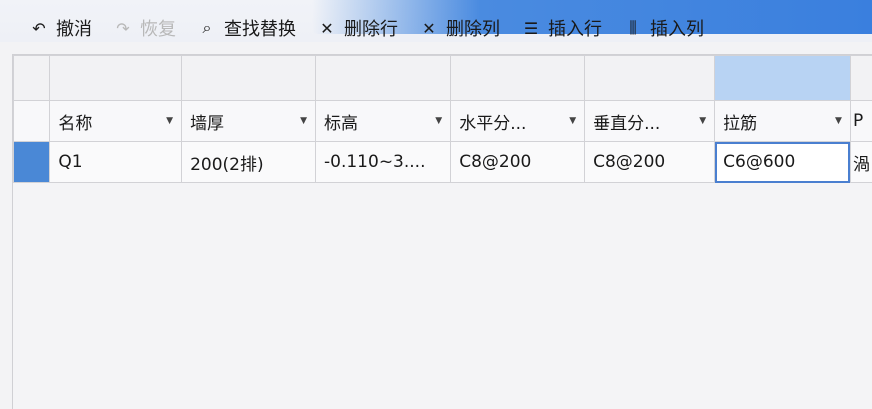 The width and height of the screenshot is (872, 409). I want to click on column-header-name: 名称 ▼, so click(116, 121).